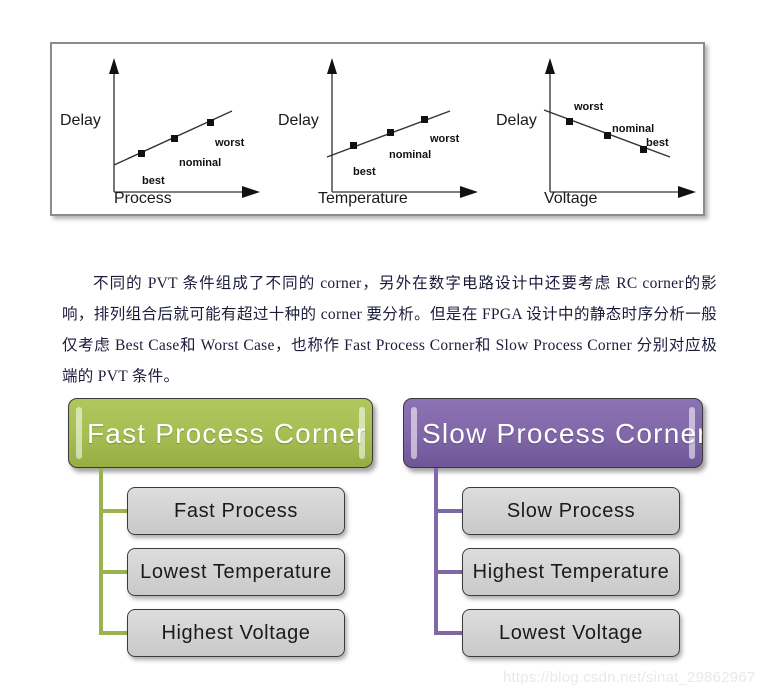 The width and height of the screenshot is (772, 694). Describe the element at coordinates (230, 143) in the screenshot. I see `chart-process-point-worst: worst` at that location.